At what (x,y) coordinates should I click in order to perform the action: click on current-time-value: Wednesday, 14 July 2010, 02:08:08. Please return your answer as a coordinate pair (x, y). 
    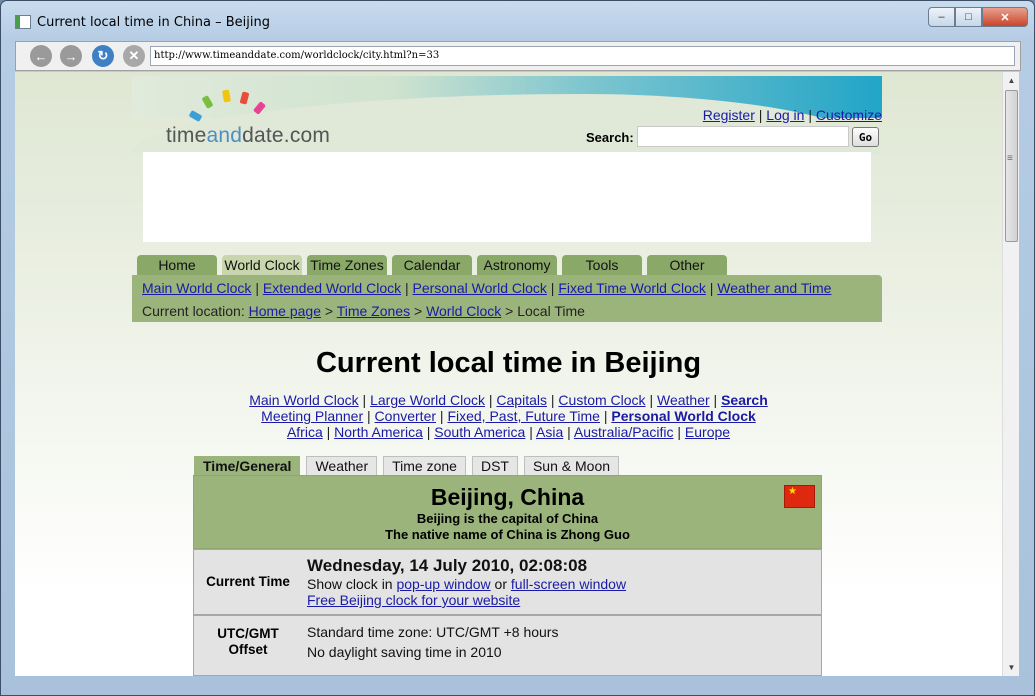
    Looking at the image, I should click on (447, 565).